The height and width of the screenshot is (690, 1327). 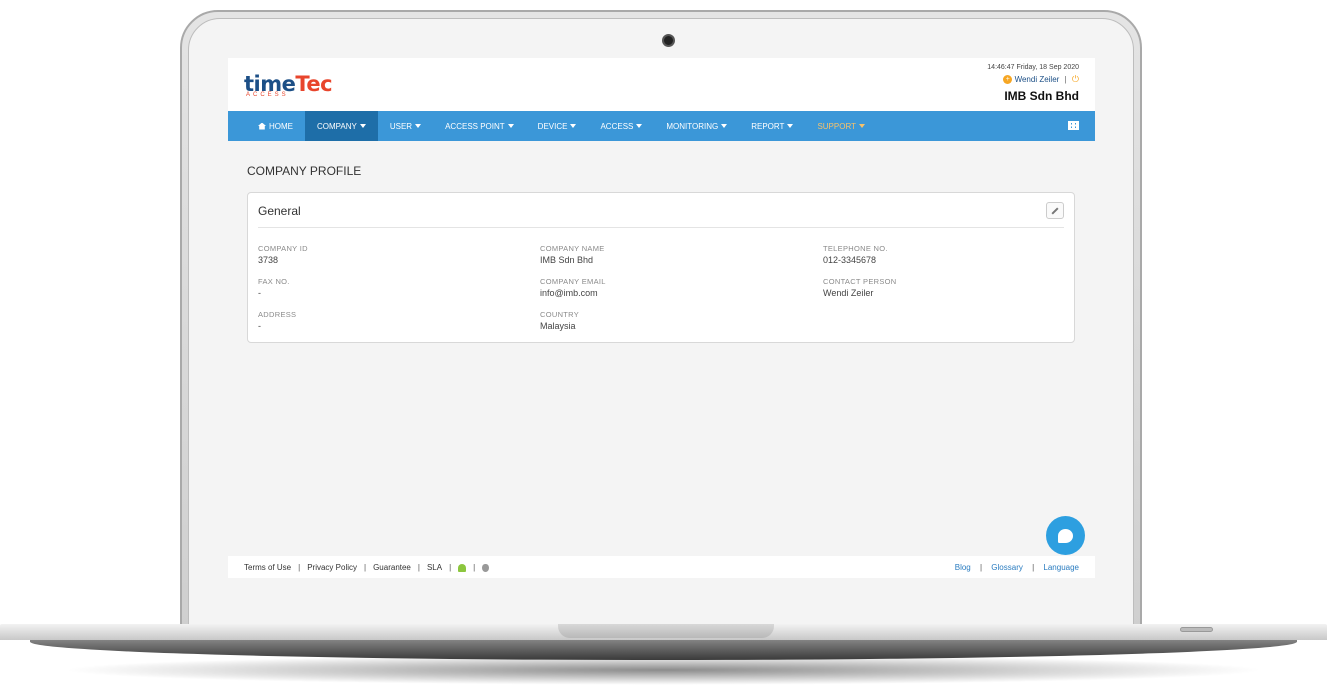 I want to click on footer-right-links: Blog | Glossary | Language, so click(x=1017, y=567).